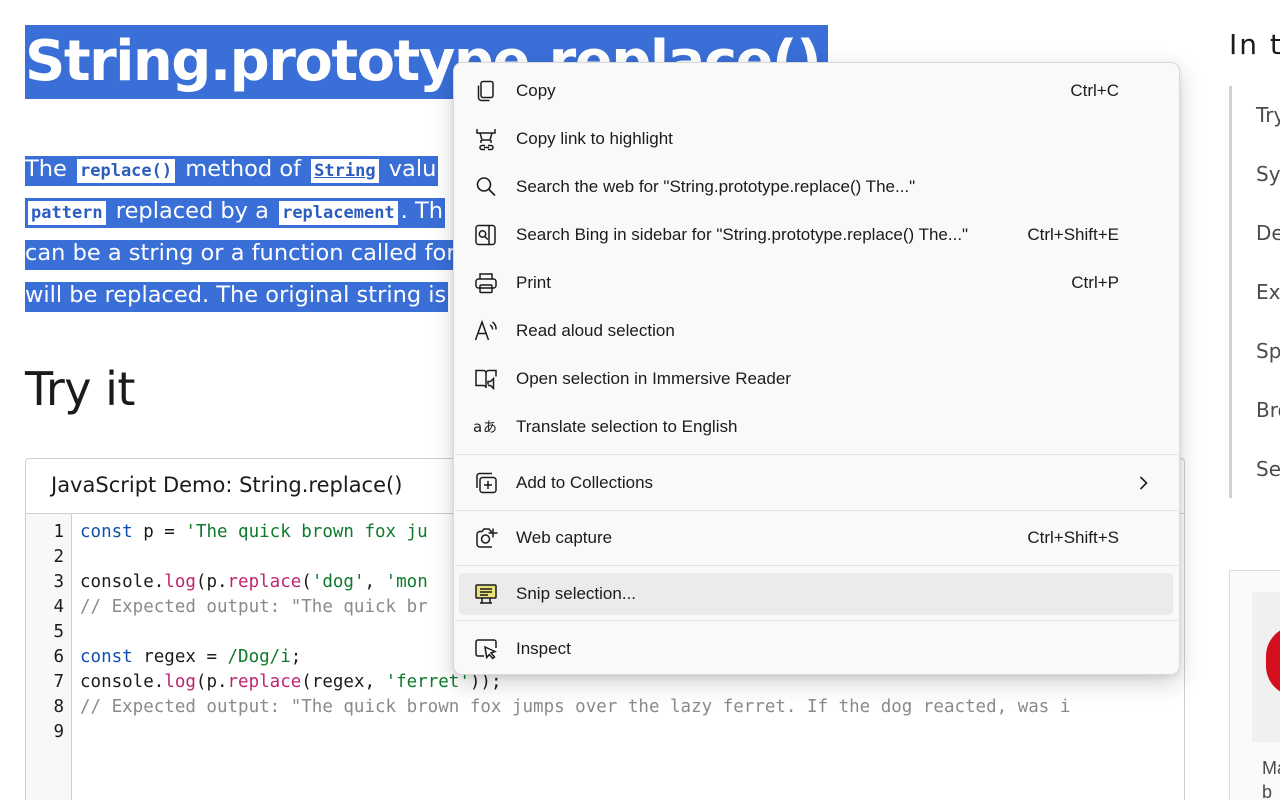  Describe the element at coordinates (1230, 292) in the screenshot. I see `toc-rail` at that location.